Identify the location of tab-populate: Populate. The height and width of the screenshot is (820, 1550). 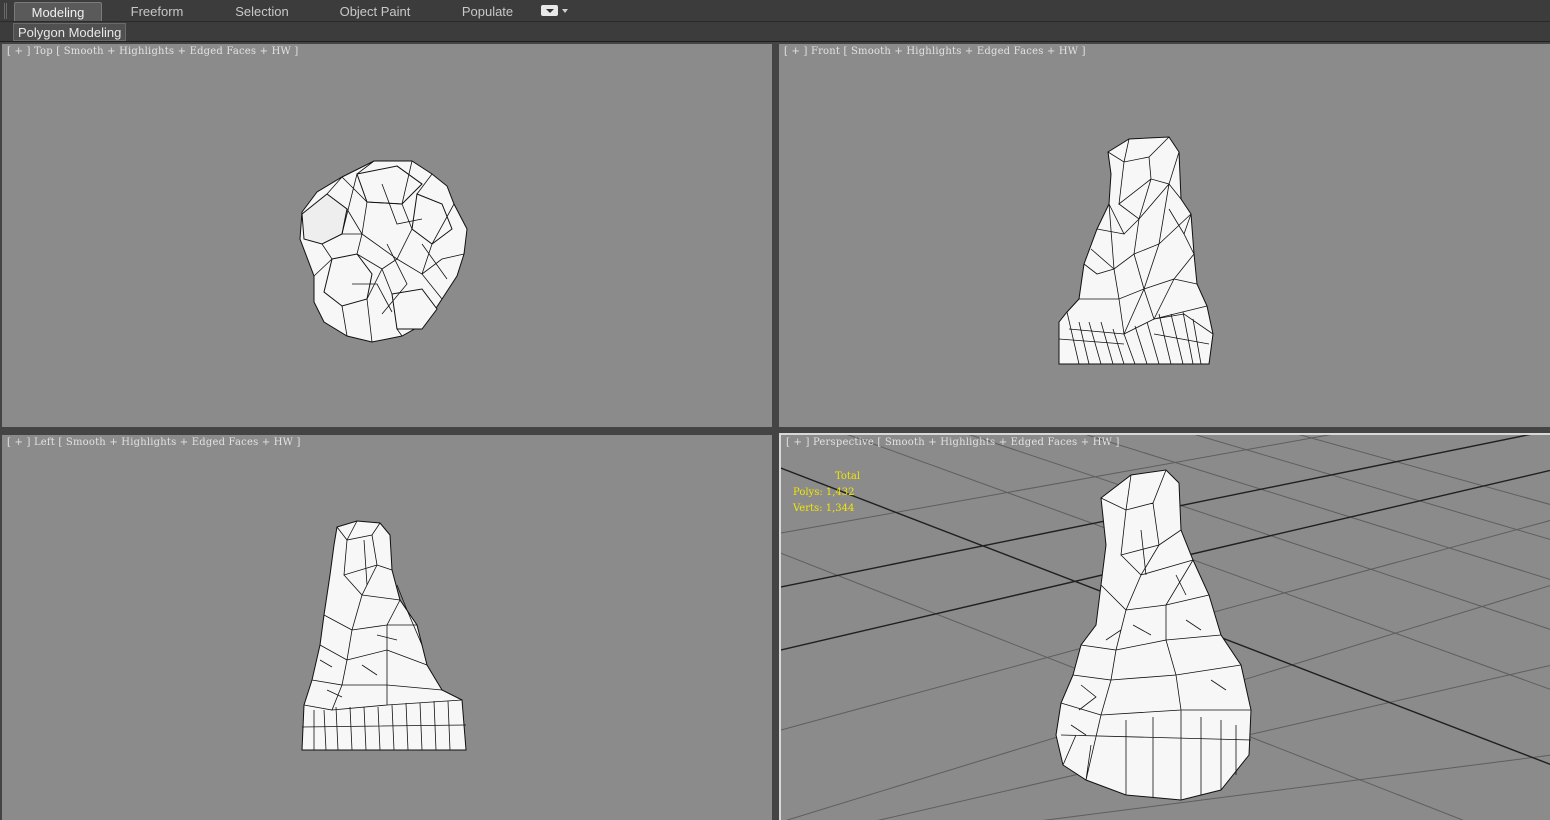
(487, 11).